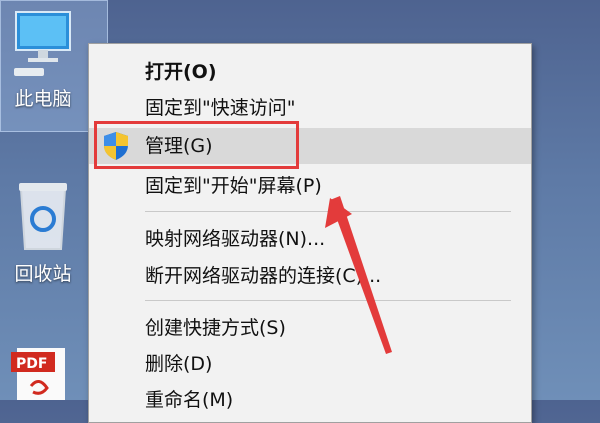 The image size is (600, 423). Describe the element at coordinates (358, 275) in the screenshot. I see `annotation-arrow` at that location.